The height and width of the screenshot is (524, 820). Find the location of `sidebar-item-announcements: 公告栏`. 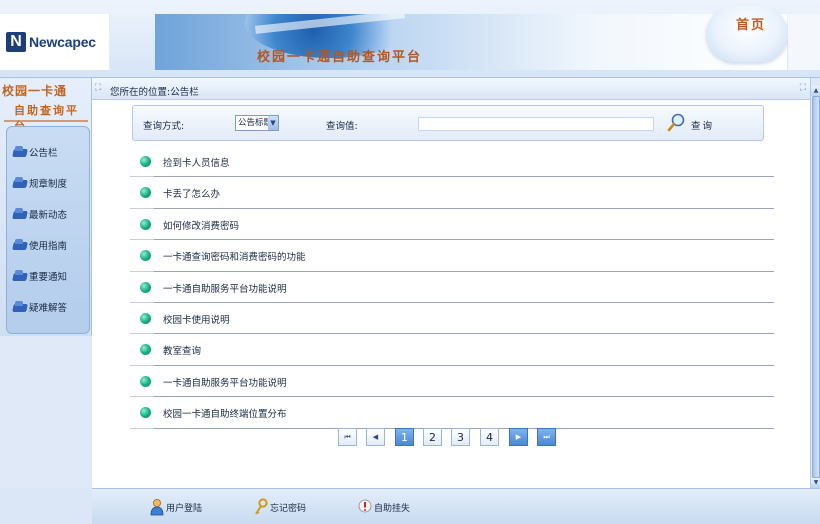

sidebar-item-announcements: 公告栏 is located at coordinates (35, 152).